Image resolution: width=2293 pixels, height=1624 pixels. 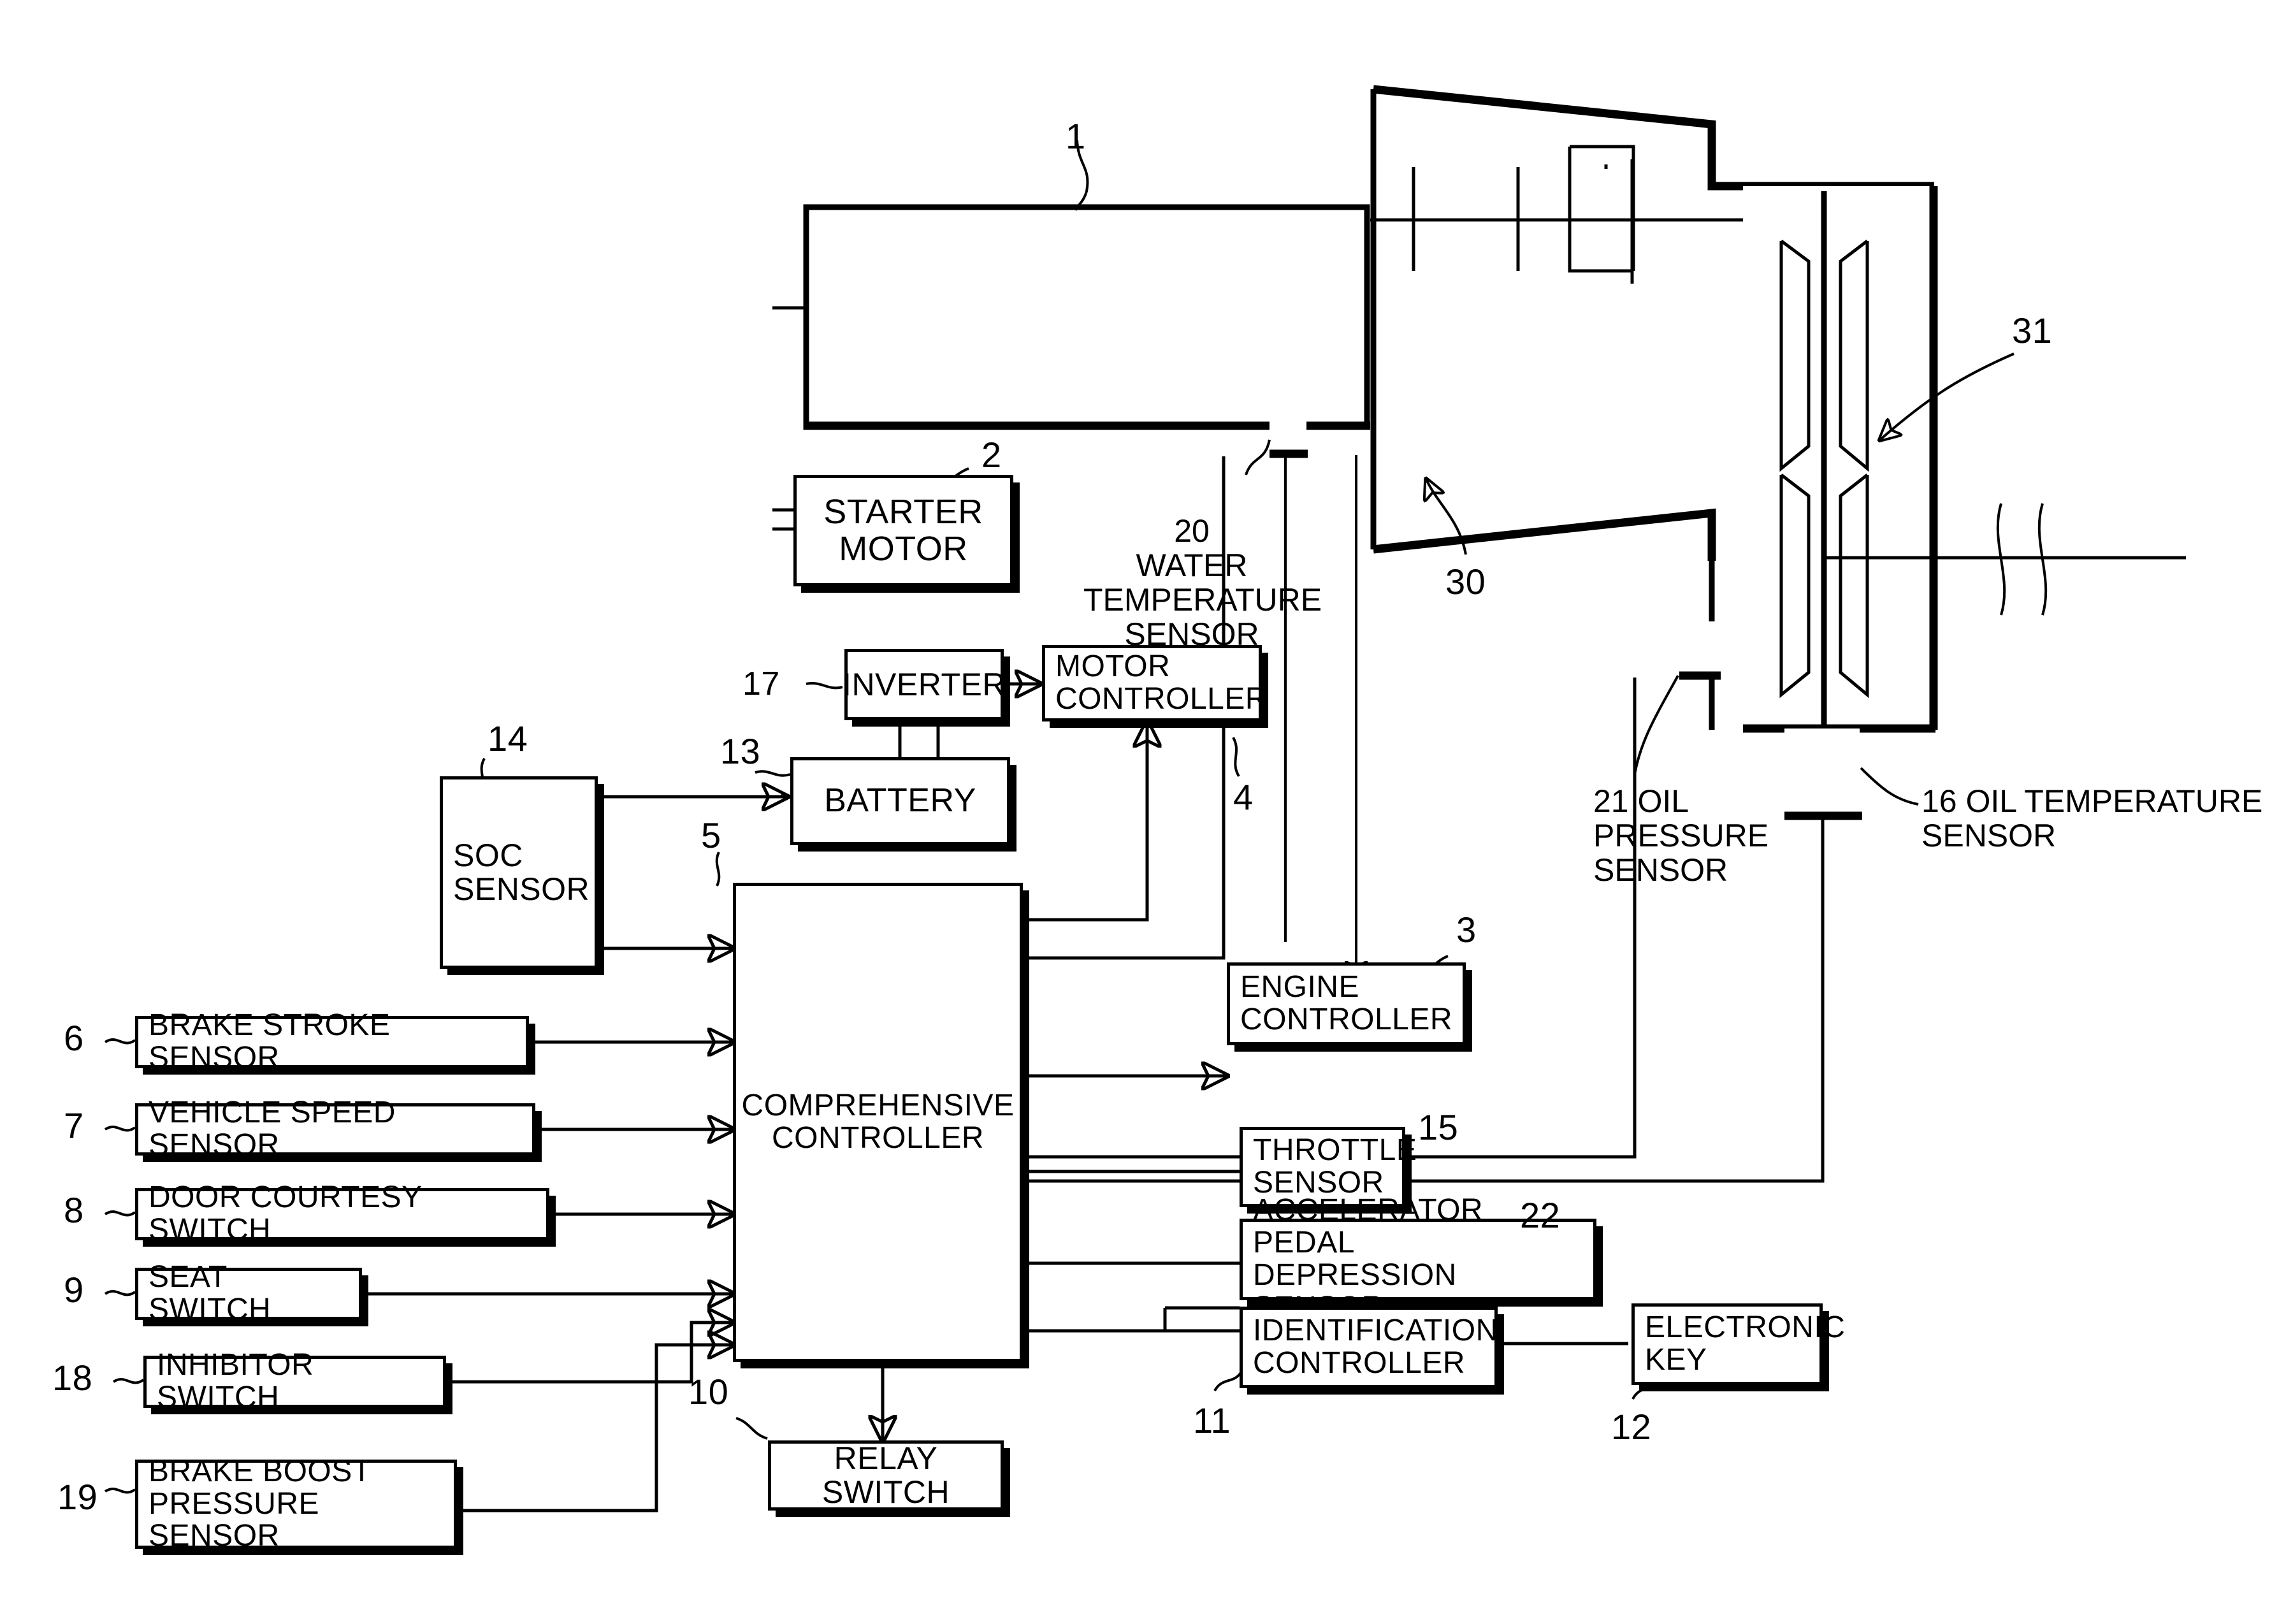 What do you see at coordinates (761, 683) in the screenshot?
I see `ref-label-inverter: 17` at bounding box center [761, 683].